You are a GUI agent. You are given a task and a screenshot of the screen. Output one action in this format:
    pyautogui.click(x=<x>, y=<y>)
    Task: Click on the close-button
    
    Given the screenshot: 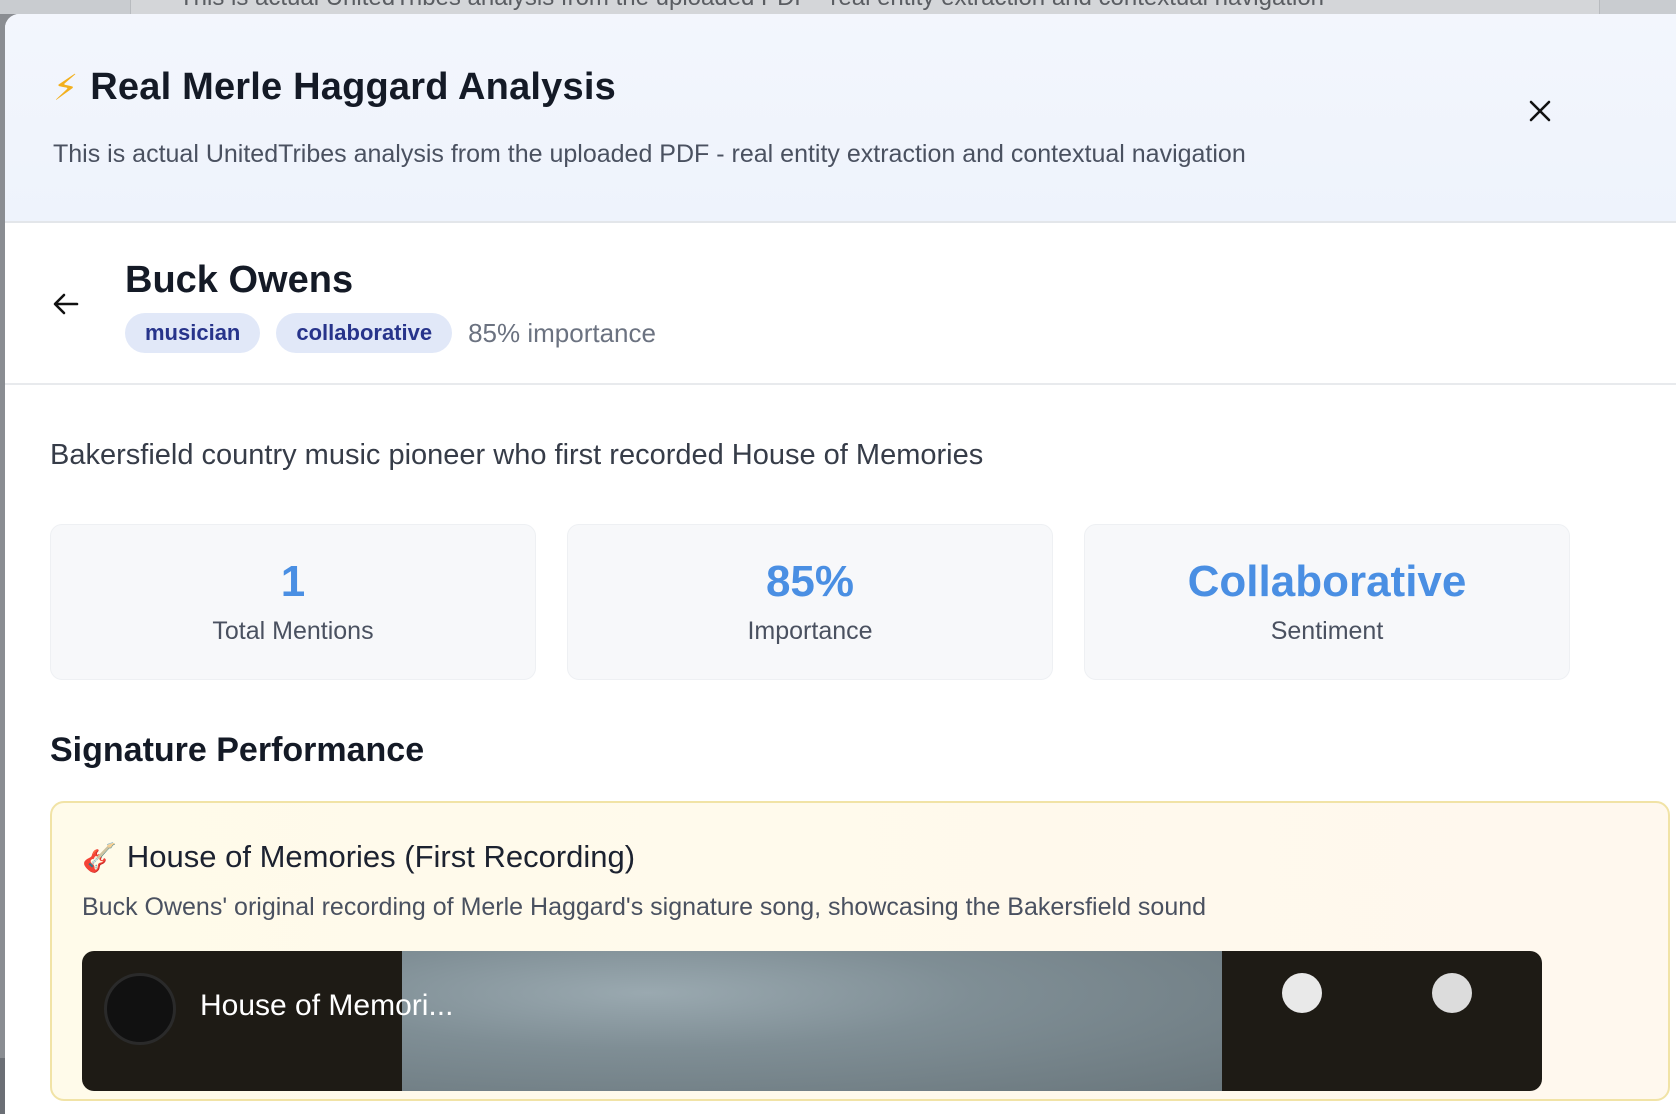 What is the action you would take?
    pyautogui.click(x=1540, y=111)
    